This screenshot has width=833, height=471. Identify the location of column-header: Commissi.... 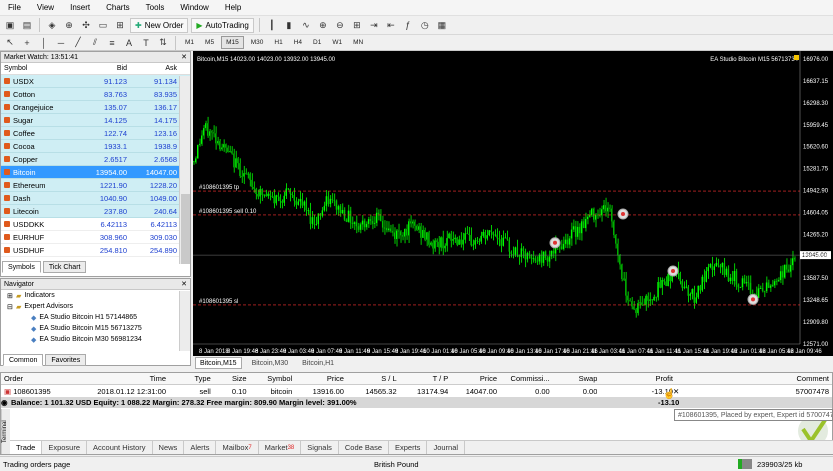
(523, 378).